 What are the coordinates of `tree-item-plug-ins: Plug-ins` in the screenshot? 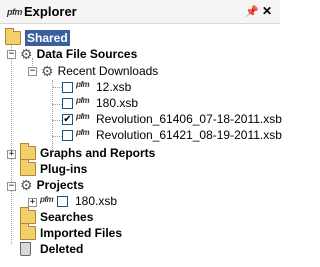 It's located at (54, 168).